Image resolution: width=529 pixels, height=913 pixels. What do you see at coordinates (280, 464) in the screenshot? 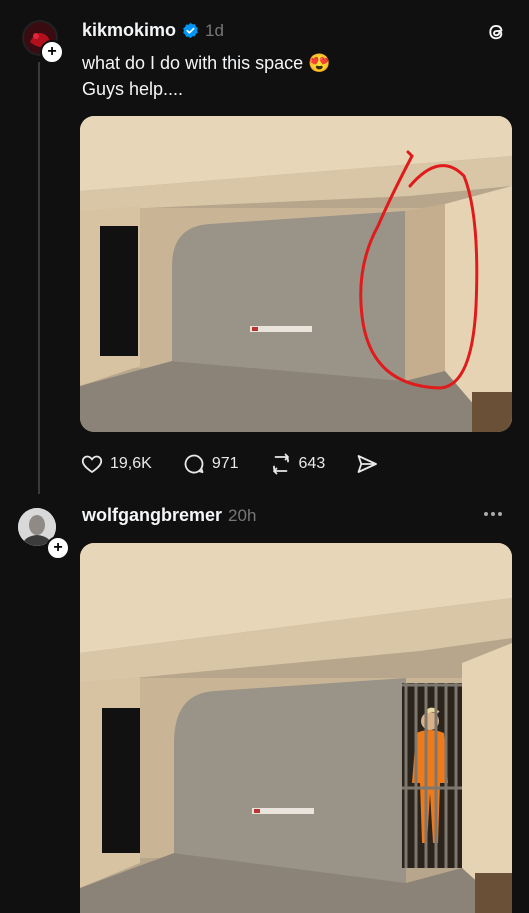
I see `repost-icon` at bounding box center [280, 464].